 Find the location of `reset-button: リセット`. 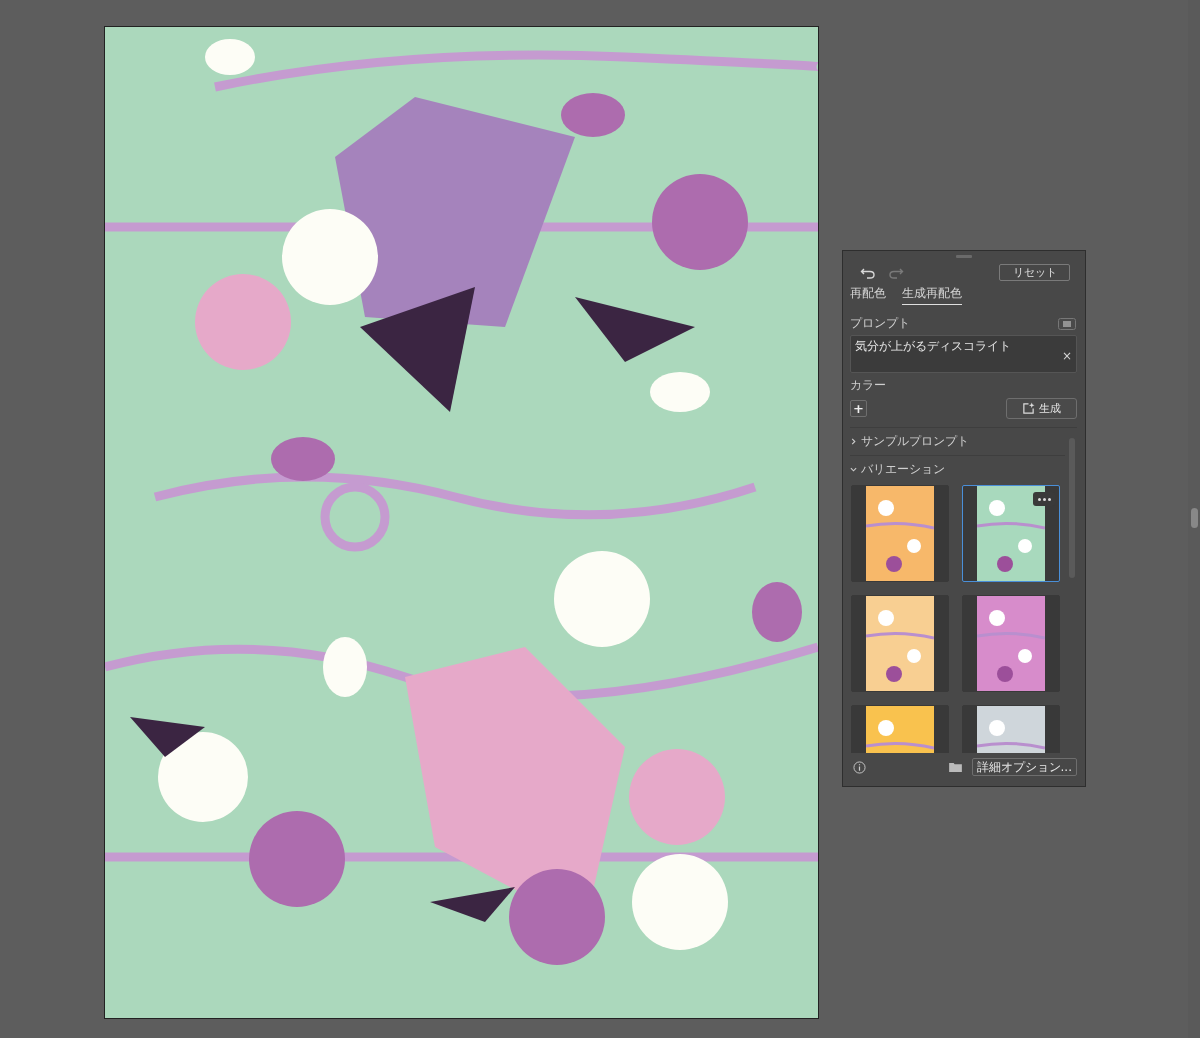

reset-button: リセット is located at coordinates (1034, 272).